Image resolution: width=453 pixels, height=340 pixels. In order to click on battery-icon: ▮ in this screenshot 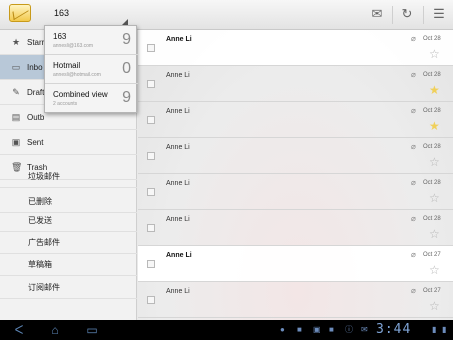, I will do `click(444, 329)`.